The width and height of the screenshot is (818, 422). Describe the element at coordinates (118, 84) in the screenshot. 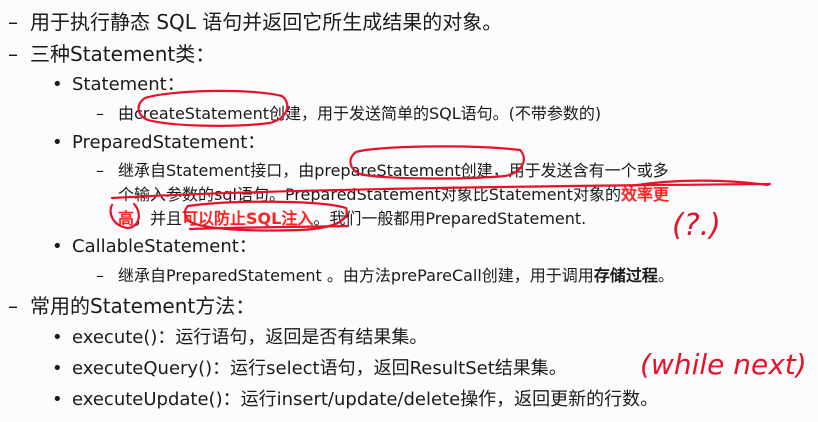

I see `statement-title: • Statement：` at that location.